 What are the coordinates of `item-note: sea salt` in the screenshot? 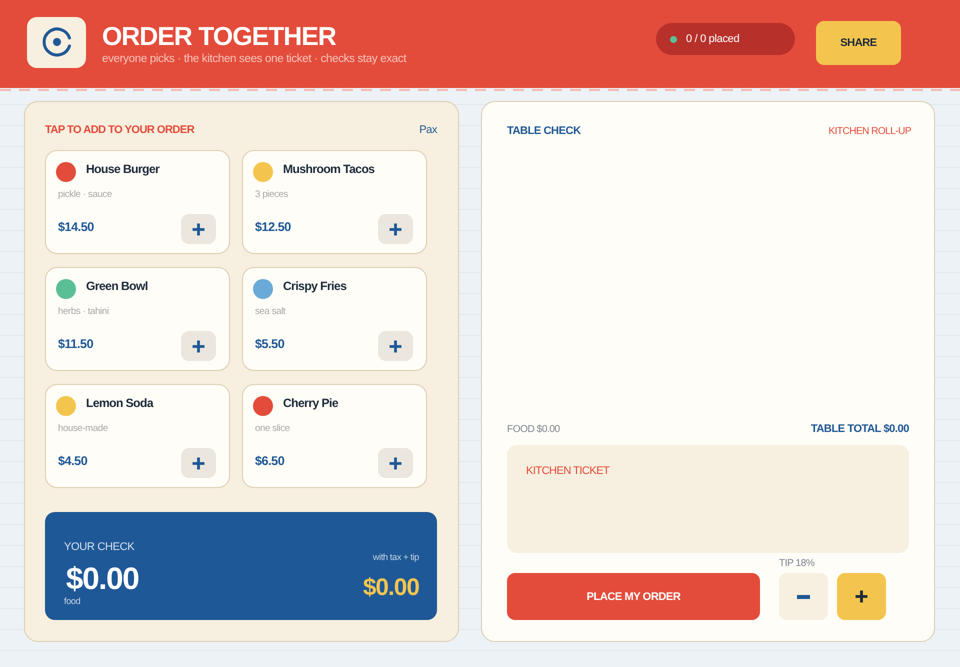 It's located at (270, 311).